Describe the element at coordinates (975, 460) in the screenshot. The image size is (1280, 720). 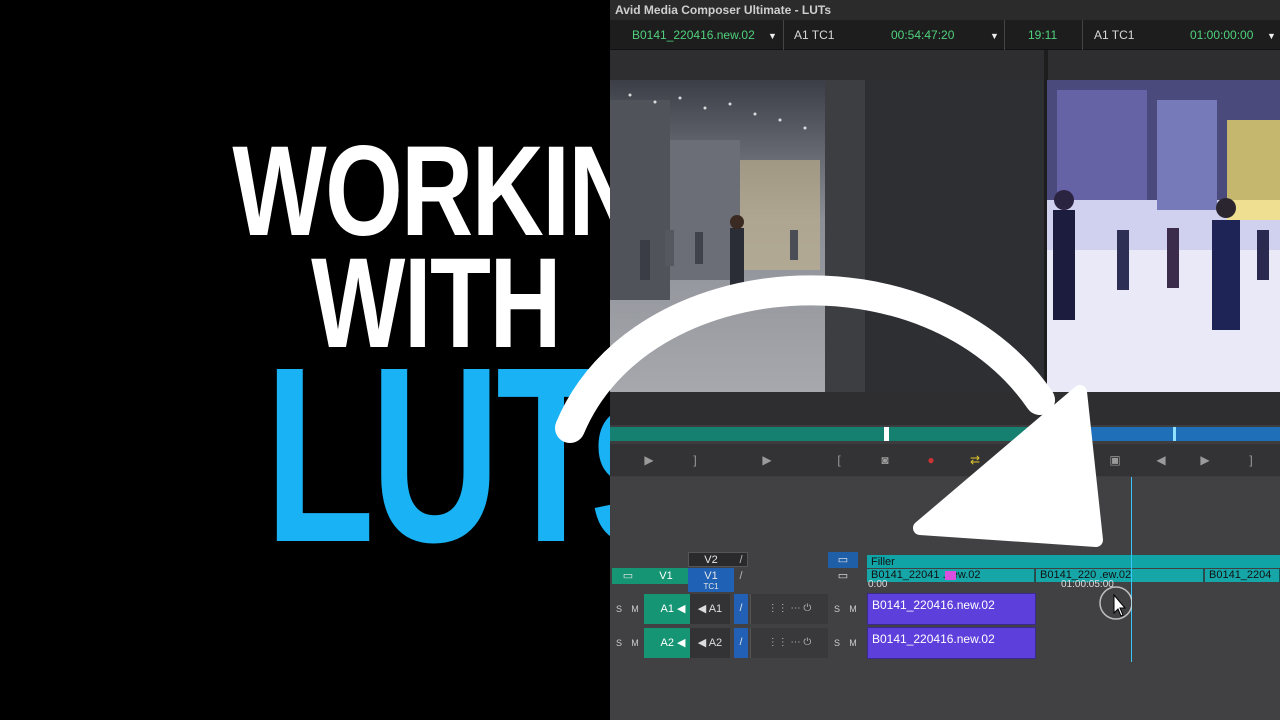
I see `splice-in-icon: ⇄` at that location.